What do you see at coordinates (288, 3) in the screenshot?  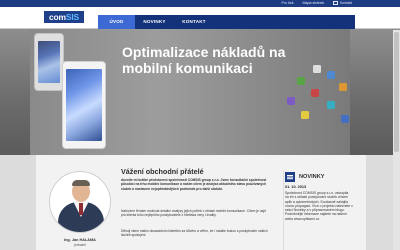 I see `top-link-press: Pro tisk` at bounding box center [288, 3].